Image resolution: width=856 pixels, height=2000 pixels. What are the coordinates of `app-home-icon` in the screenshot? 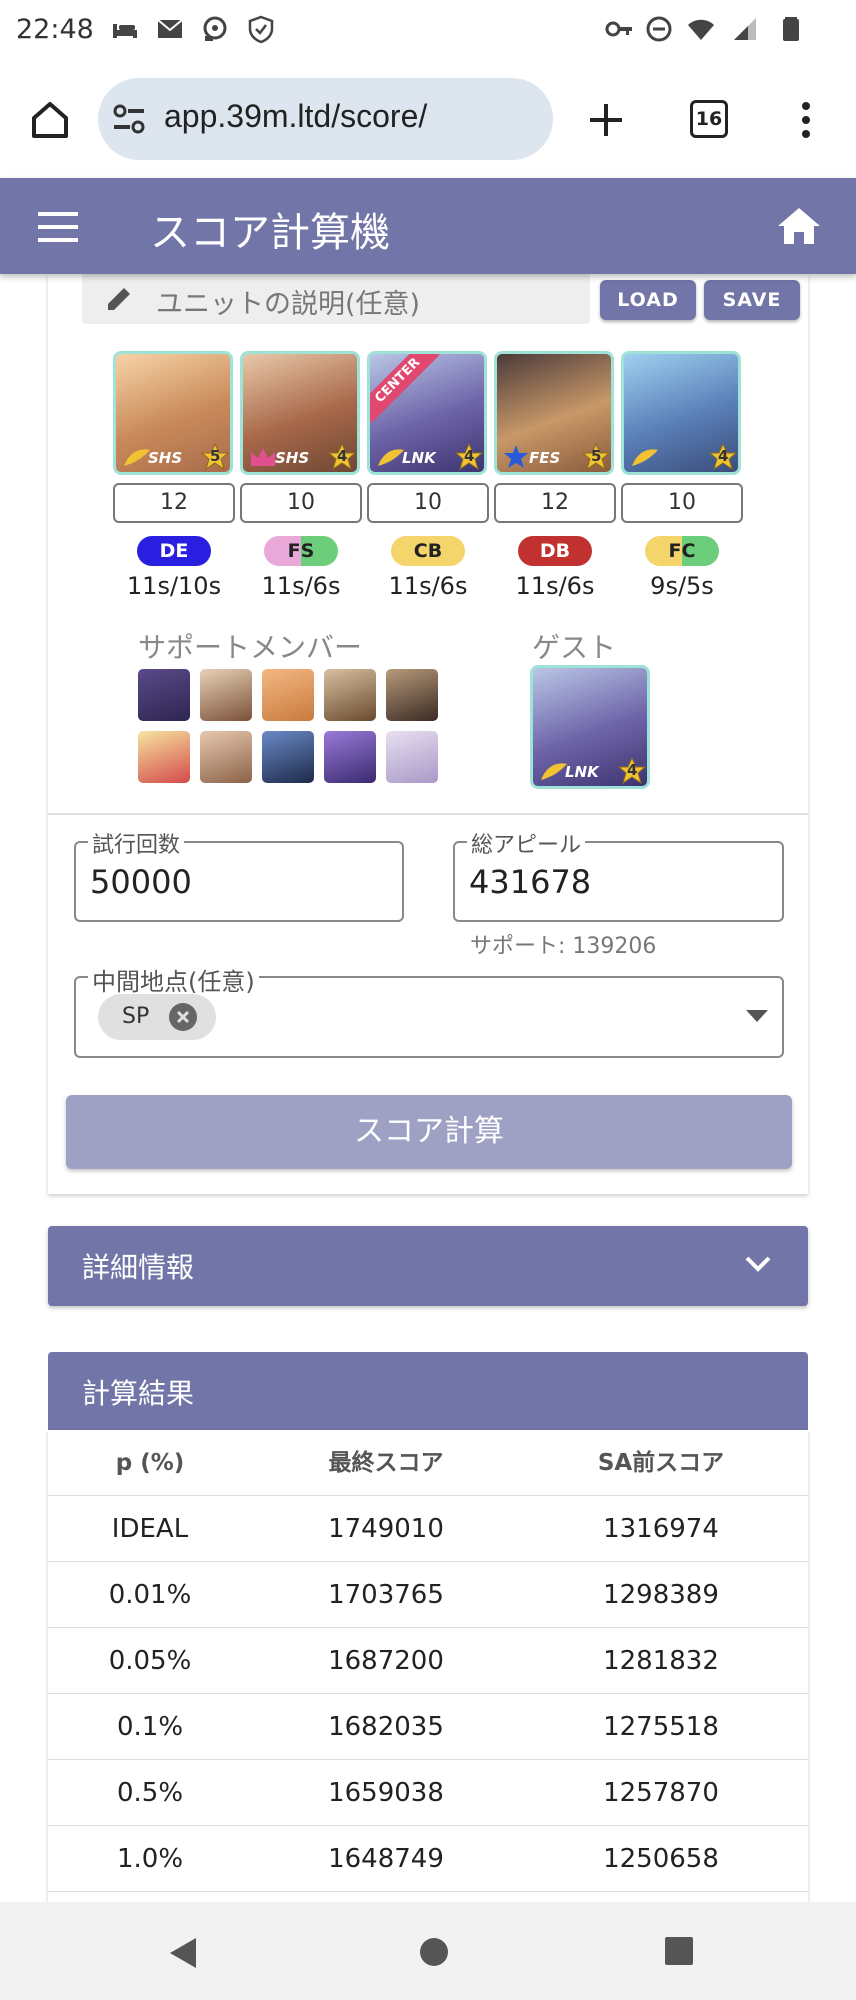 It's located at (799, 226).